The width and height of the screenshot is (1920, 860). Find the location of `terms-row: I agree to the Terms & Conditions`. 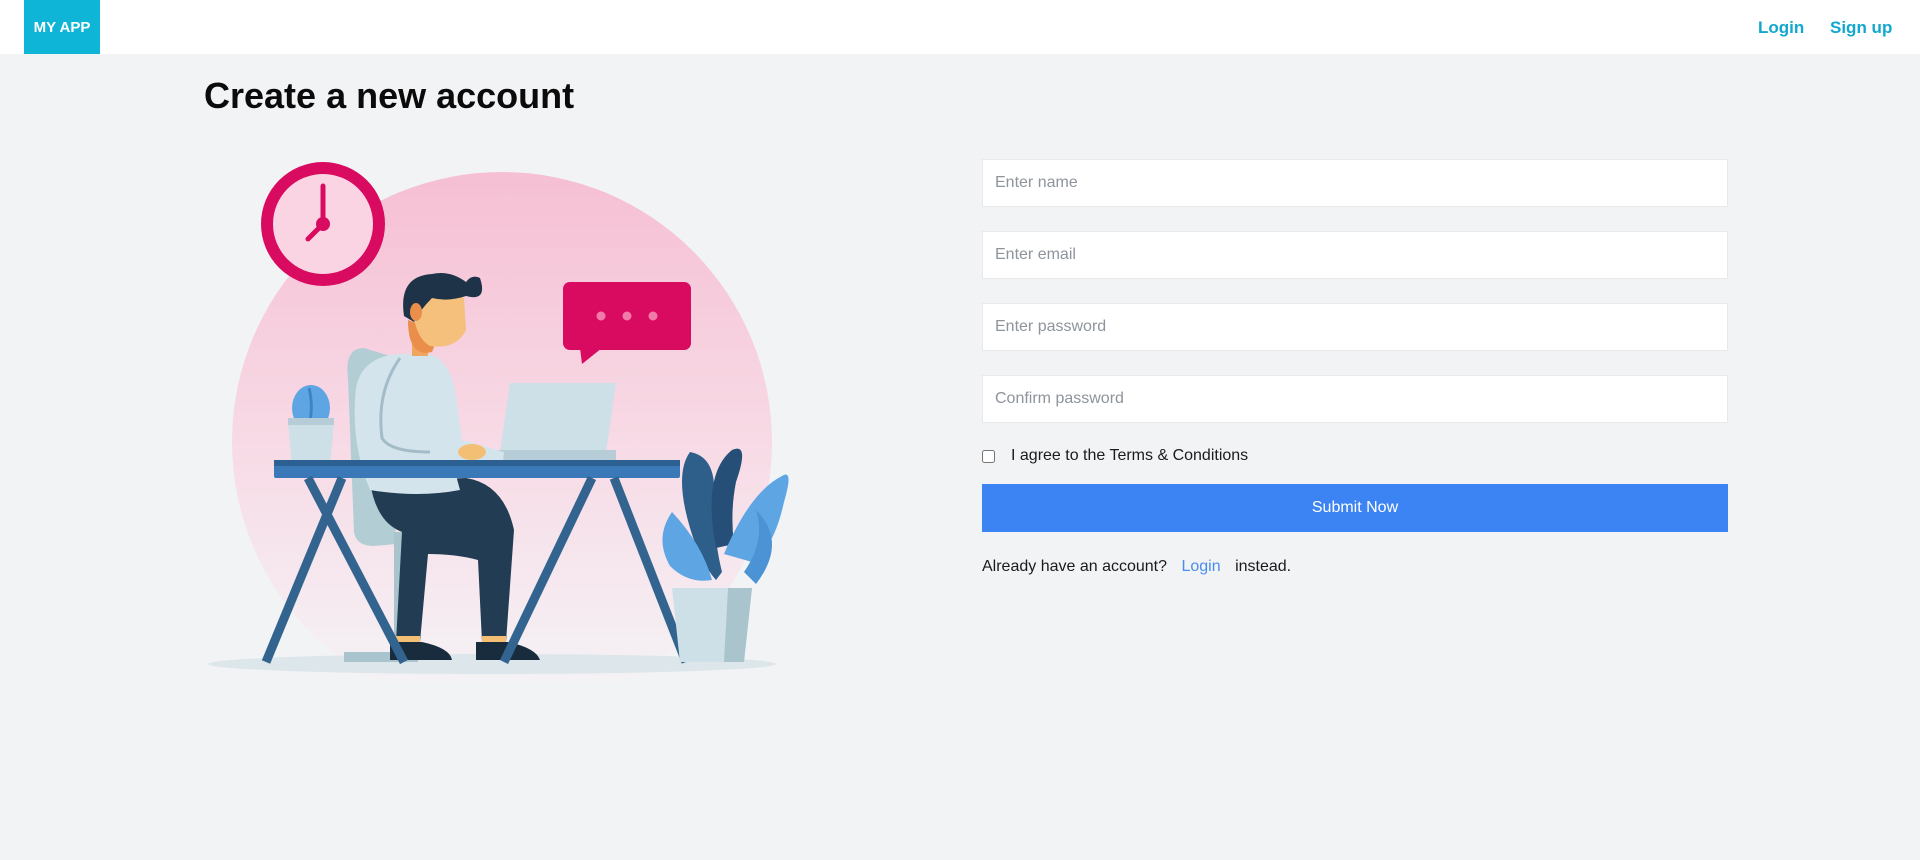

terms-row: I agree to the Terms & Conditions is located at coordinates (1115, 456).